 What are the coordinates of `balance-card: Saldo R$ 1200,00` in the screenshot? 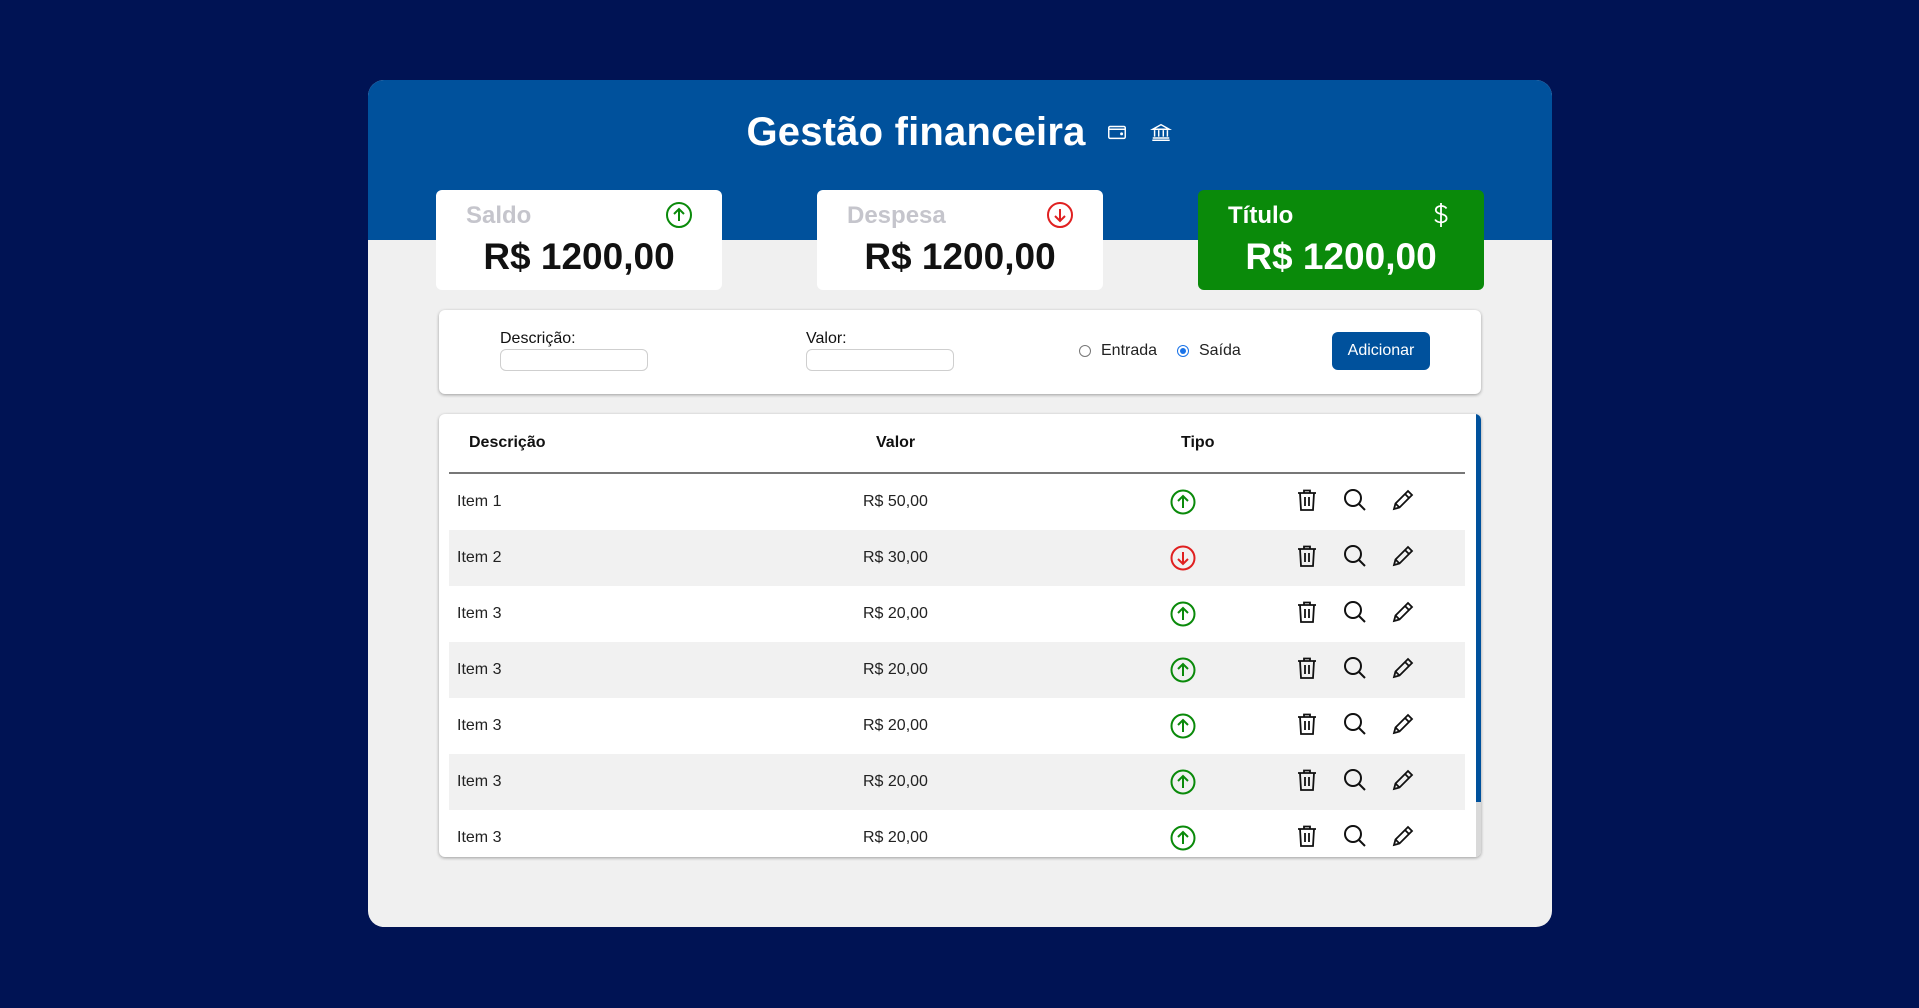 It's located at (579, 240).